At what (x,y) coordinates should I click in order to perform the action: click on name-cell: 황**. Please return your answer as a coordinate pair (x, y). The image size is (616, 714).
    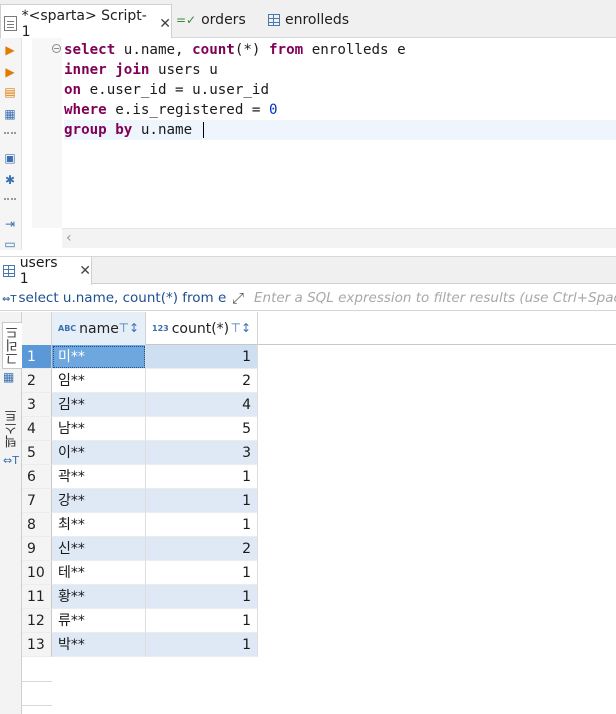
    Looking at the image, I should click on (99, 597).